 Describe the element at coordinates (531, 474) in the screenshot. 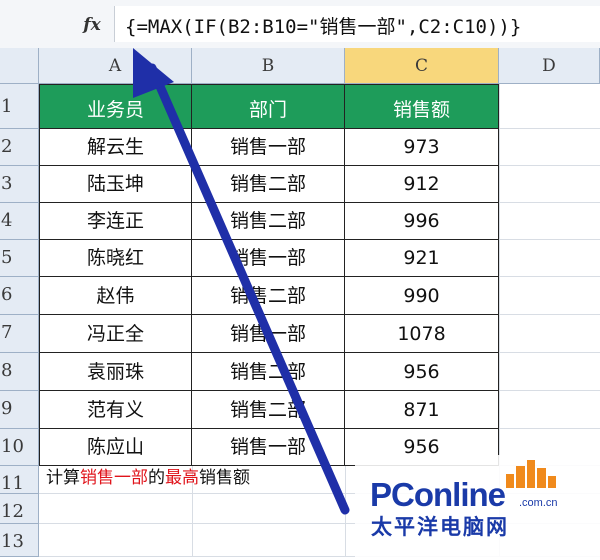

I see `city-skyline-icon` at that location.